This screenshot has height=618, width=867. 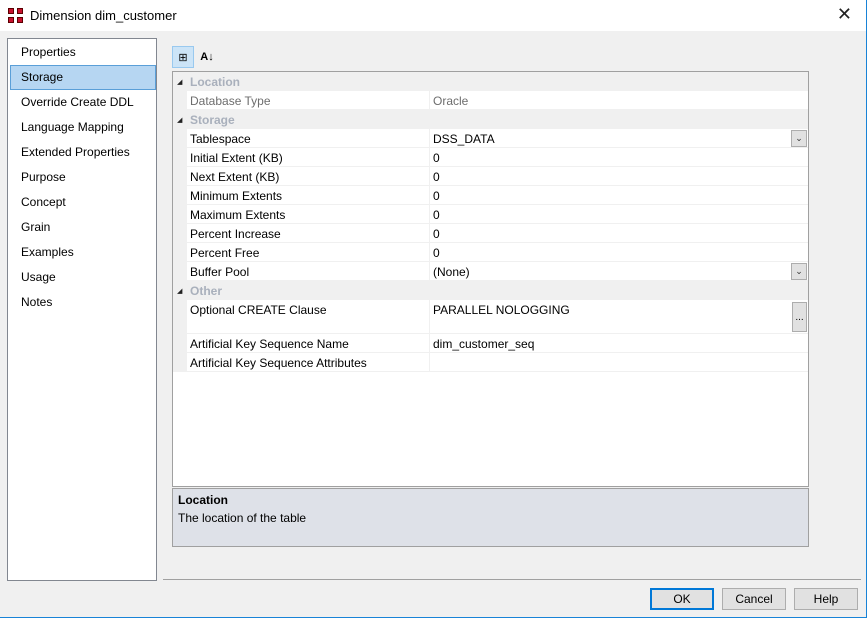 I want to click on property-row-buffer-pool: Buffer Pool (None) ⌄, so click(x=490, y=271).